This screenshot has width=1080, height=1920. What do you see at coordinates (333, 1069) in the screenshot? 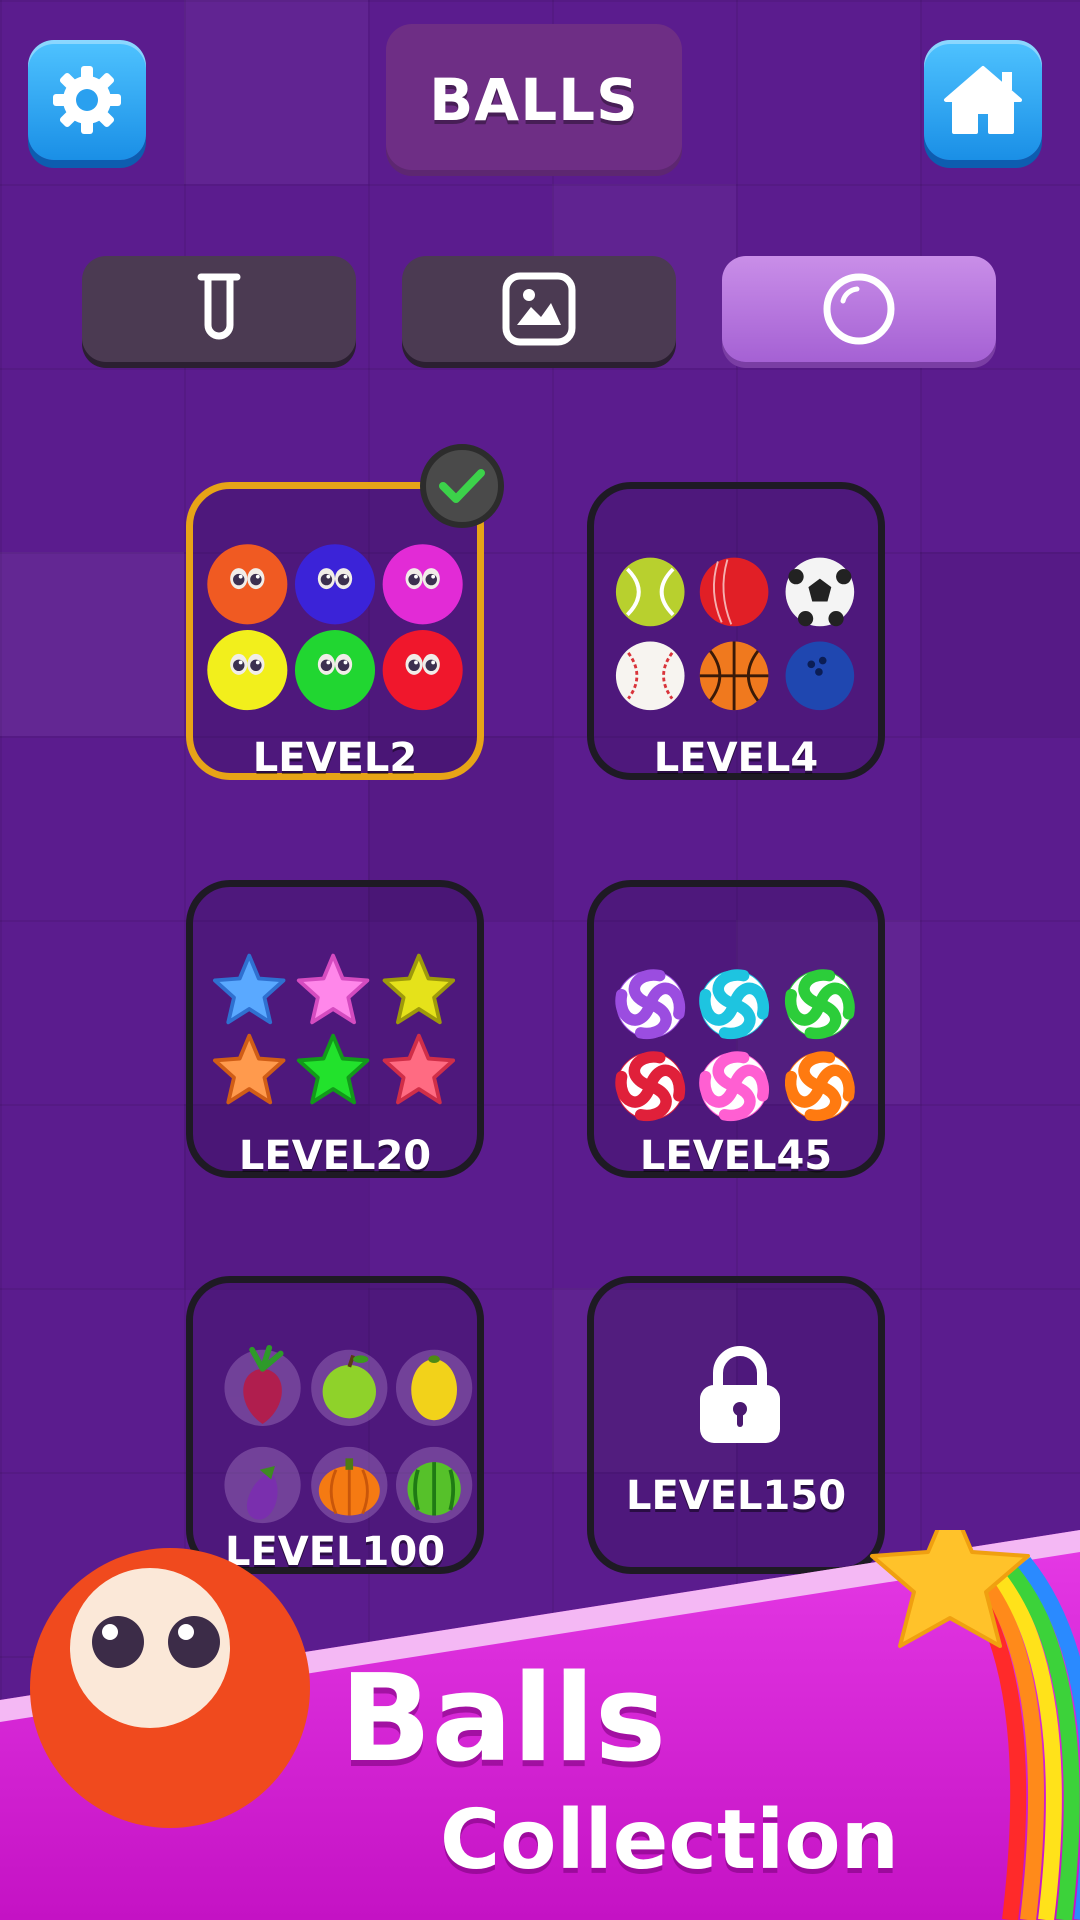
I see `star-green` at bounding box center [333, 1069].